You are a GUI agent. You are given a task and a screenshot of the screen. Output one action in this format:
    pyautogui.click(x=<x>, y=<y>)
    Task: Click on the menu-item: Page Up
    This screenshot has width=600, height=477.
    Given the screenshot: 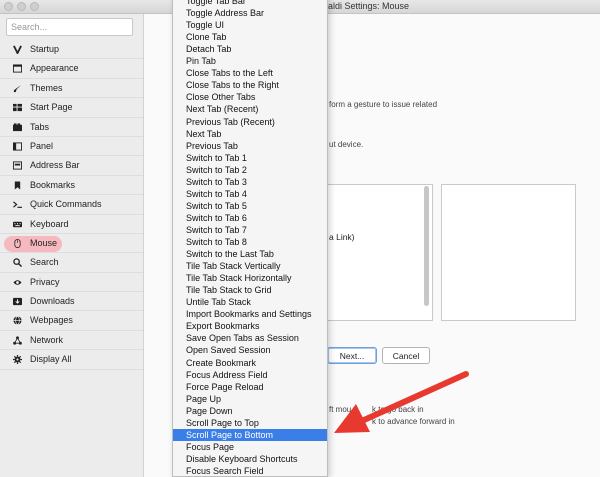 What is the action you would take?
    pyautogui.click(x=250, y=399)
    